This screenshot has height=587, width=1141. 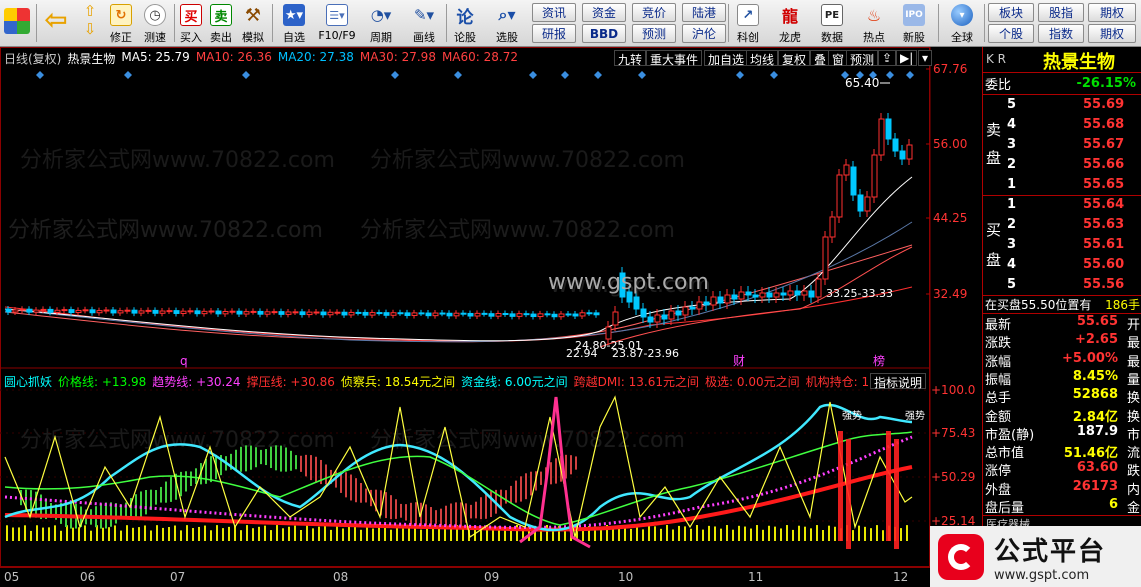 What do you see at coordinates (381, 23) in the screenshot?
I see `period-button: ◔▾ 周期` at bounding box center [381, 23].